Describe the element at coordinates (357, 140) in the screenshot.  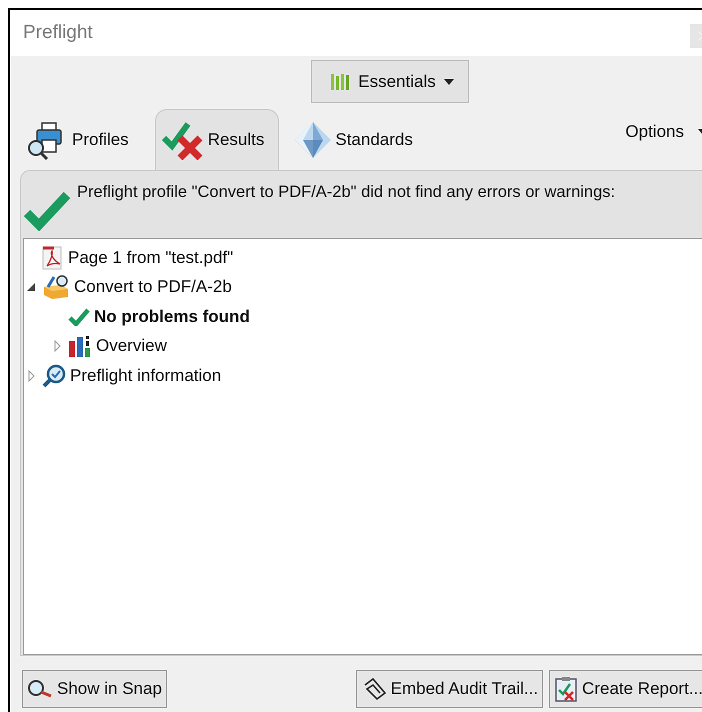
I see `tab: Standards` at that location.